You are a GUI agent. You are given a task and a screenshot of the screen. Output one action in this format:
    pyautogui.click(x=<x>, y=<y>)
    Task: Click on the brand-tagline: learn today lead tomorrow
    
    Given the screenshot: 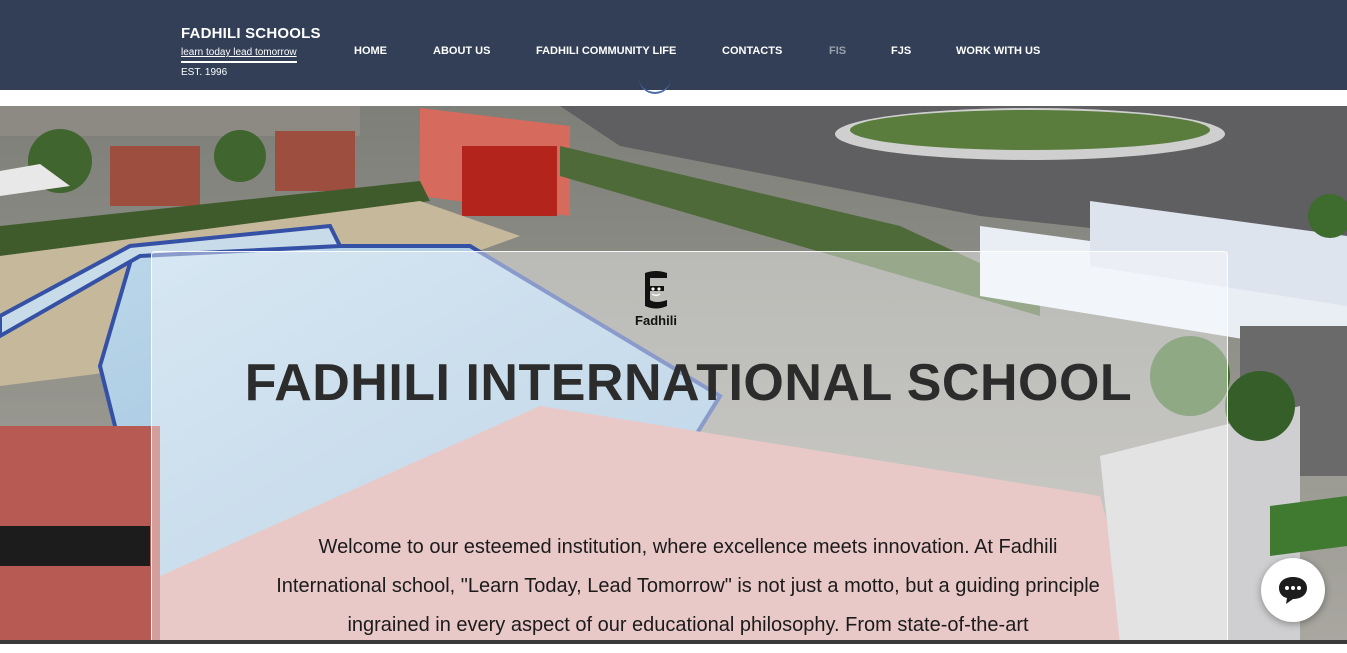 What is the action you would take?
    pyautogui.click(x=239, y=55)
    